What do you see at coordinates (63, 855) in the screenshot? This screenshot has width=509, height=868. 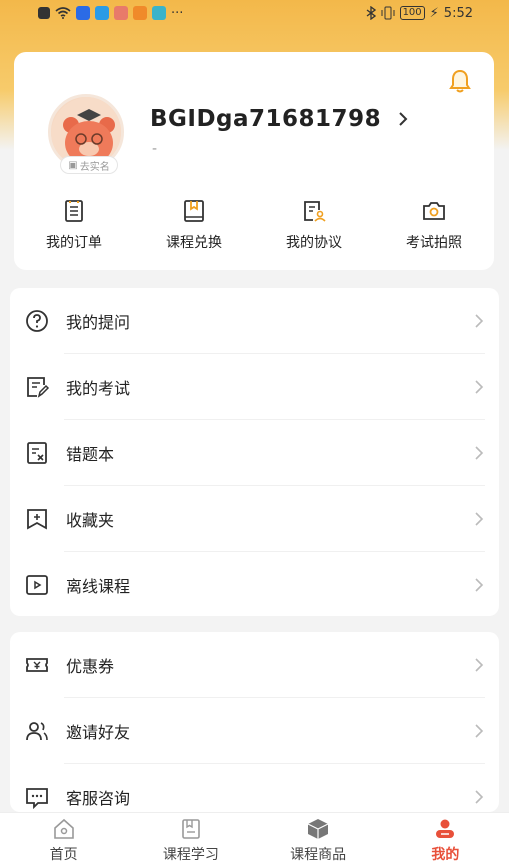 I see `tab-label: 首页` at bounding box center [63, 855].